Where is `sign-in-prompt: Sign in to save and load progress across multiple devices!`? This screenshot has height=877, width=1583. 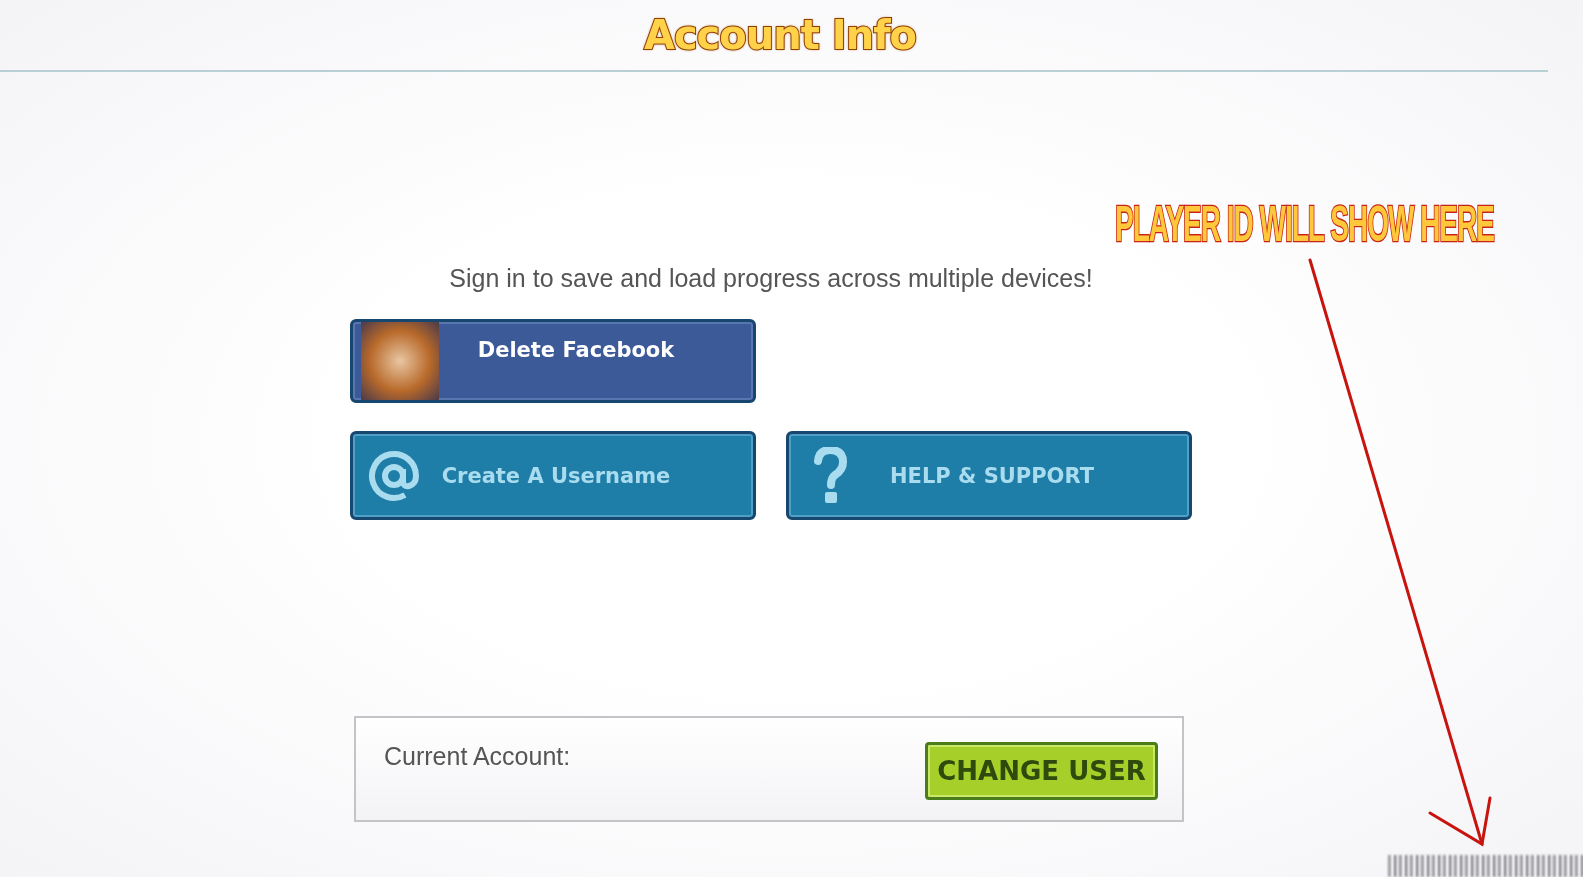 sign-in-prompt: Sign in to save and load progress across multiple devices! is located at coordinates (771, 278).